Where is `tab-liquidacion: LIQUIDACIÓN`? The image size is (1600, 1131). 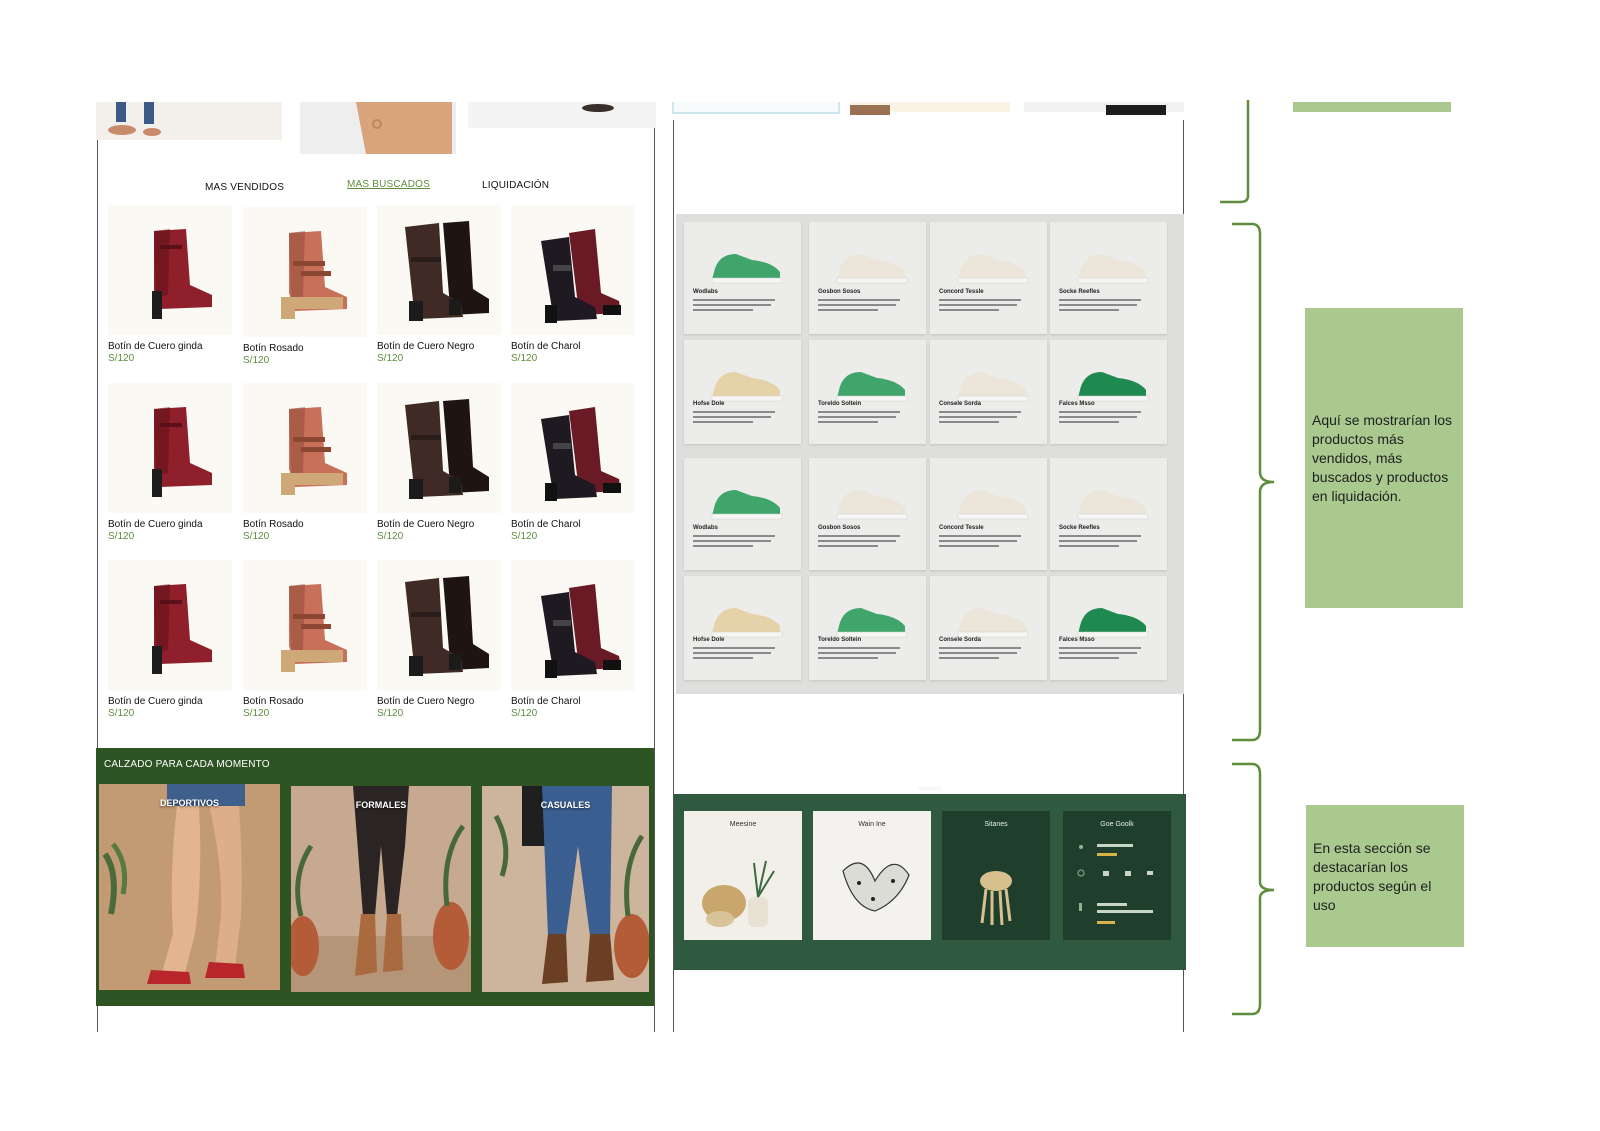
tab-liquidacion: LIQUIDACIÓN is located at coordinates (515, 185).